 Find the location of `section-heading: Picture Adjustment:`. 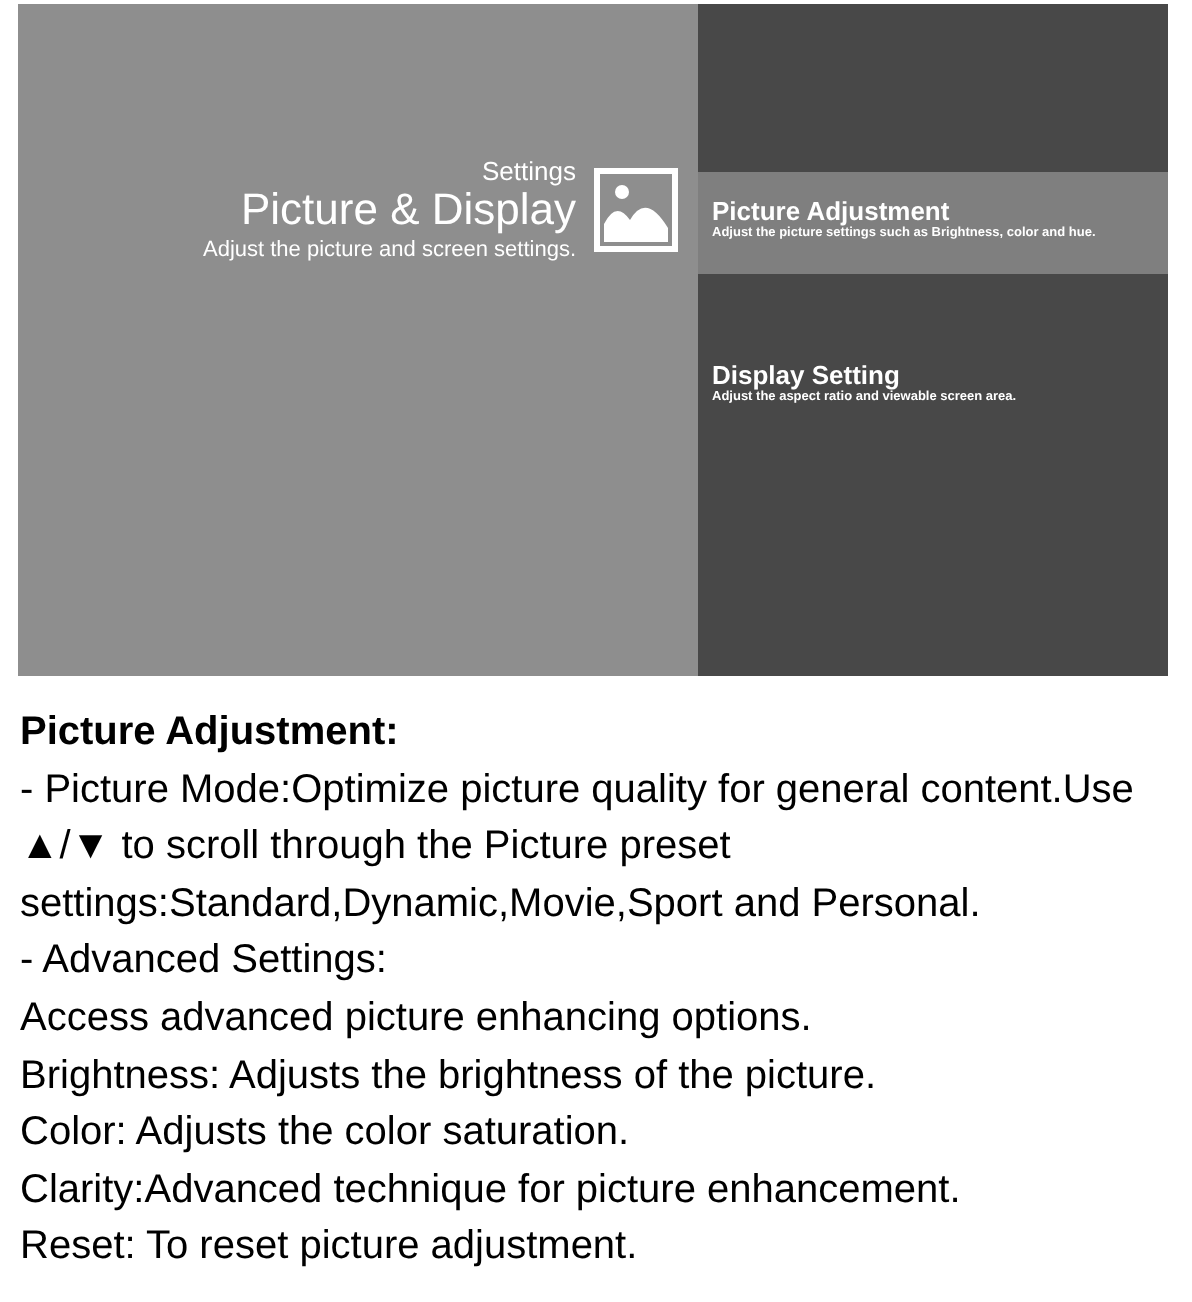

section-heading: Picture Adjustment: is located at coordinates (210, 733).